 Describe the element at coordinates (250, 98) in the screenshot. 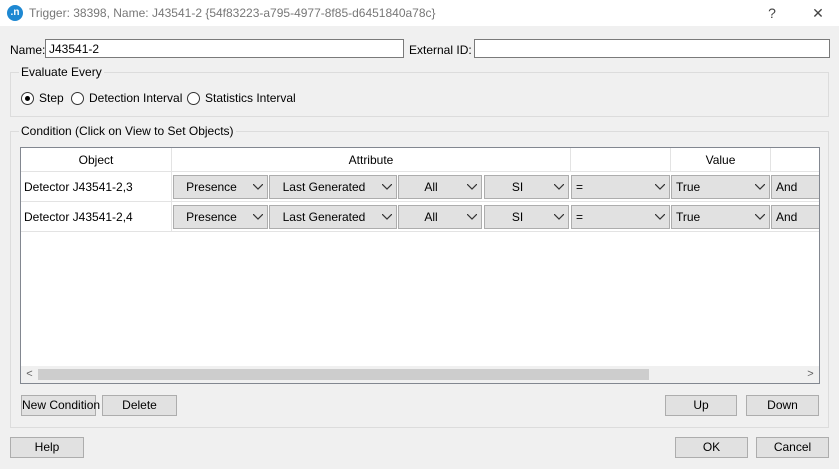

I see `radio-statistics-interval-label: Statistics Interval` at that location.